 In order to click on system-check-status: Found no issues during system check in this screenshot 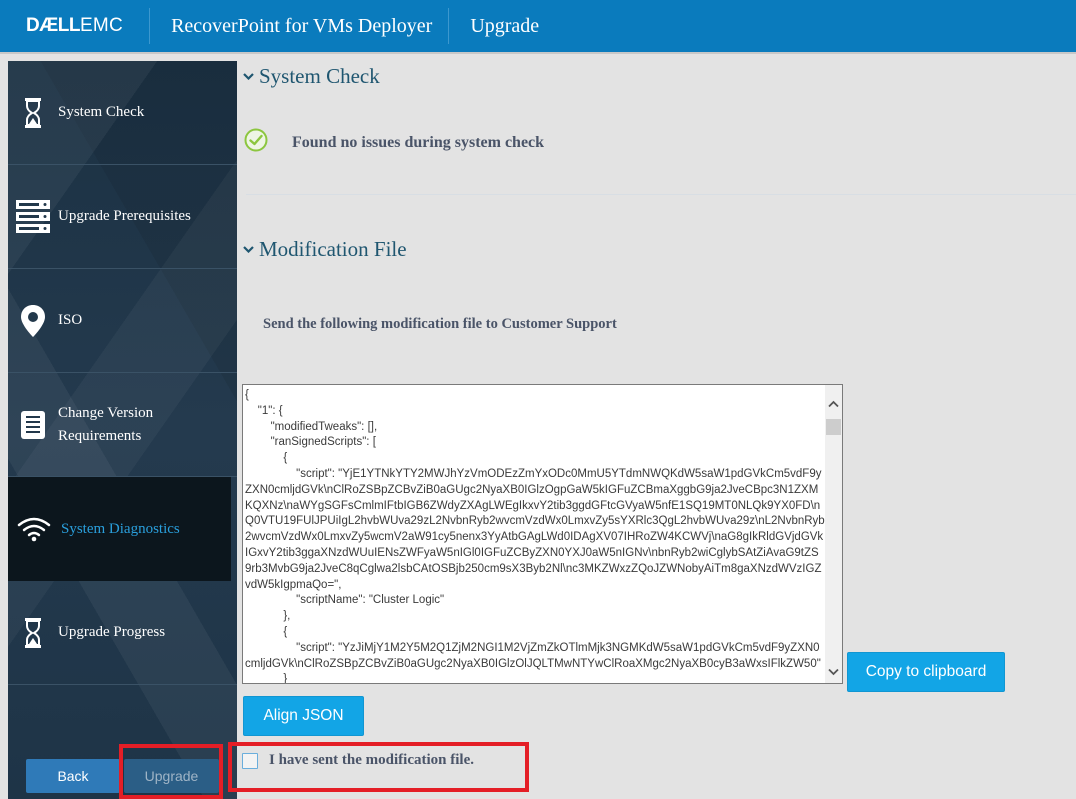, I will do `click(394, 142)`.